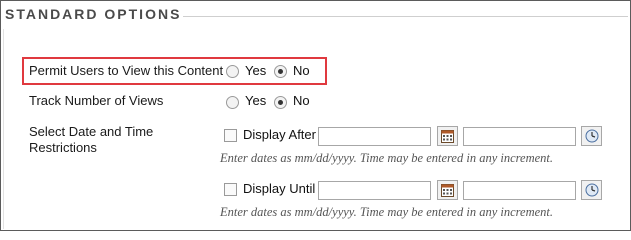 The width and height of the screenshot is (631, 240). Describe the element at coordinates (255, 70) in the screenshot. I see `permit-view-yes-label: Yes` at that location.